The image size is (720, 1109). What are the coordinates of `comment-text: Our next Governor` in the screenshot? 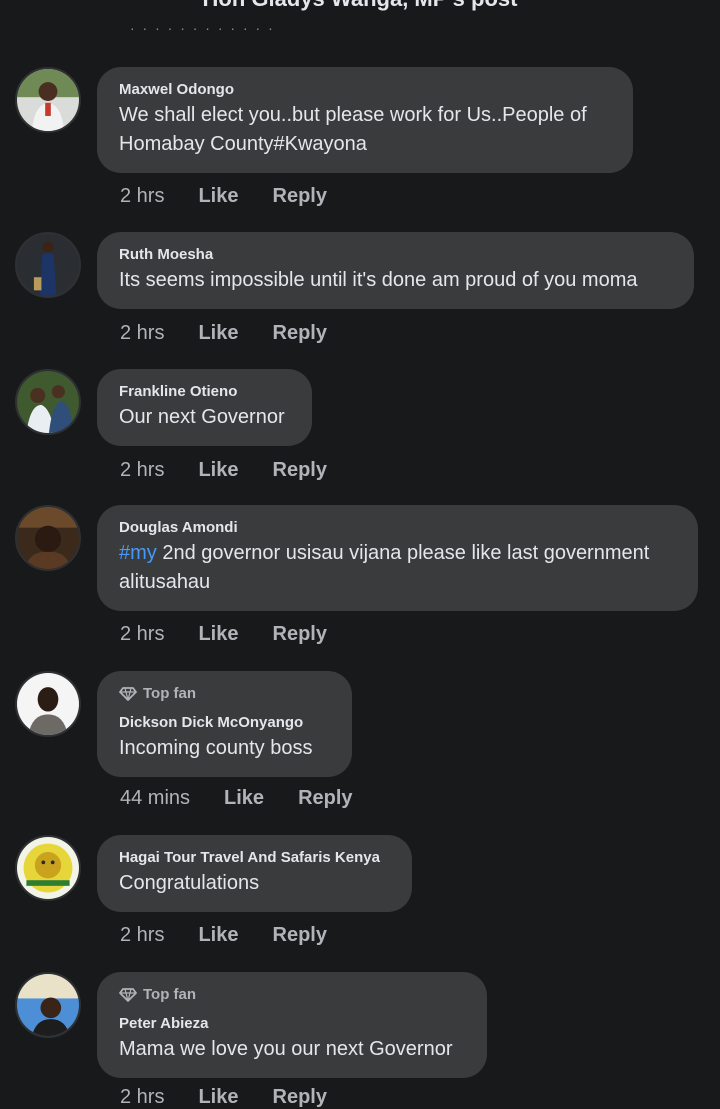 It's located at (202, 417).